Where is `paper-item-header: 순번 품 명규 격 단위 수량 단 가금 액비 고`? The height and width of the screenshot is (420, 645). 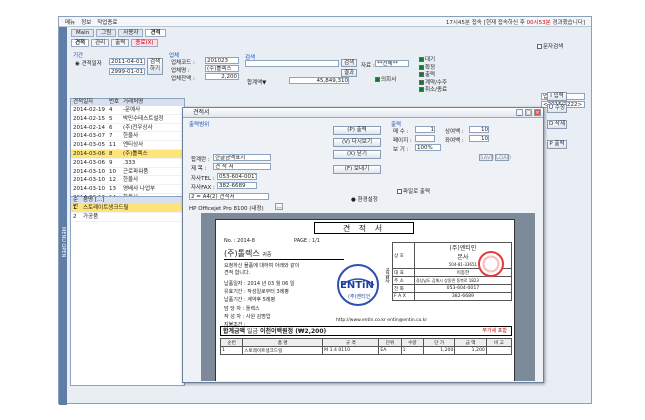 paper-item-header: 순번 품 명규 격 단위 수량 단 가금 액비 고 is located at coordinates (366, 342).